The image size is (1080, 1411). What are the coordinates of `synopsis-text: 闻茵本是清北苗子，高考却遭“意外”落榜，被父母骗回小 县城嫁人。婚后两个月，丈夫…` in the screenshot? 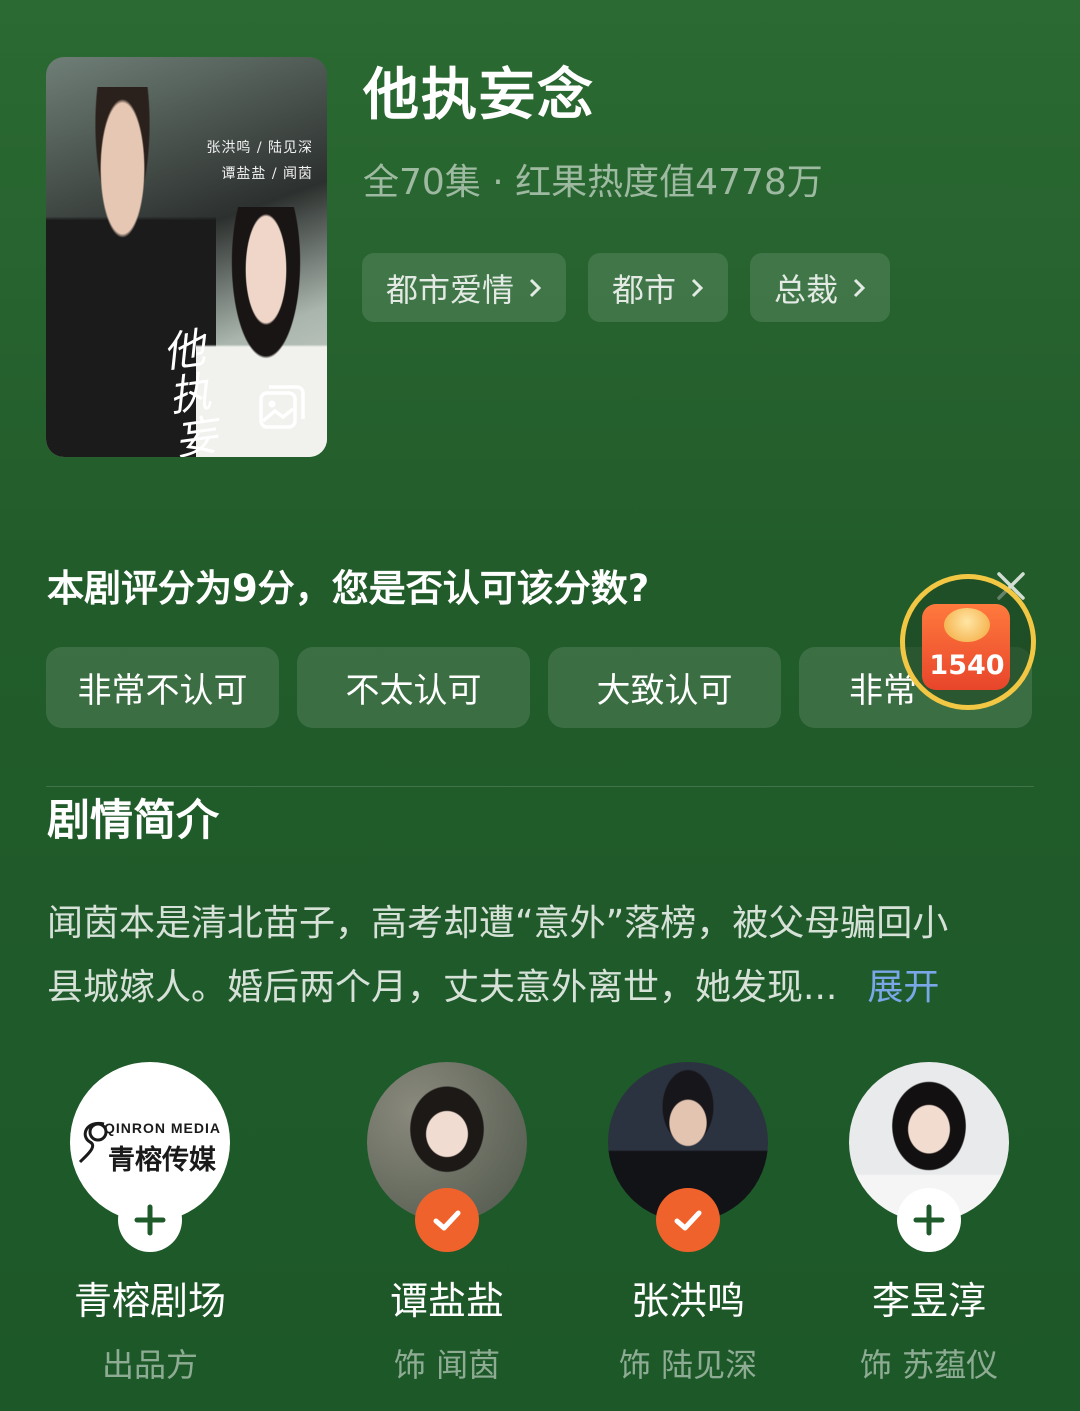 It's located at (542, 956).